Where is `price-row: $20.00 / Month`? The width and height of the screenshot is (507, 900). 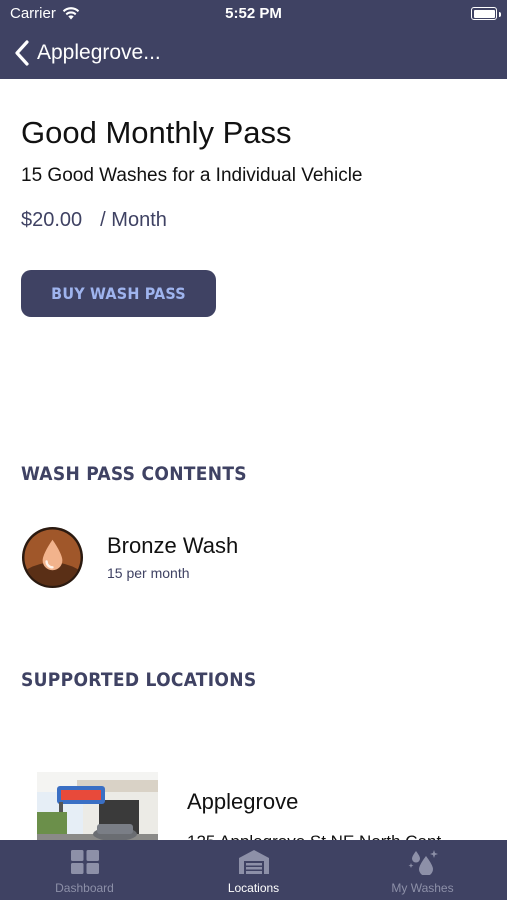
price-row: $20.00 / Month is located at coordinates (94, 220).